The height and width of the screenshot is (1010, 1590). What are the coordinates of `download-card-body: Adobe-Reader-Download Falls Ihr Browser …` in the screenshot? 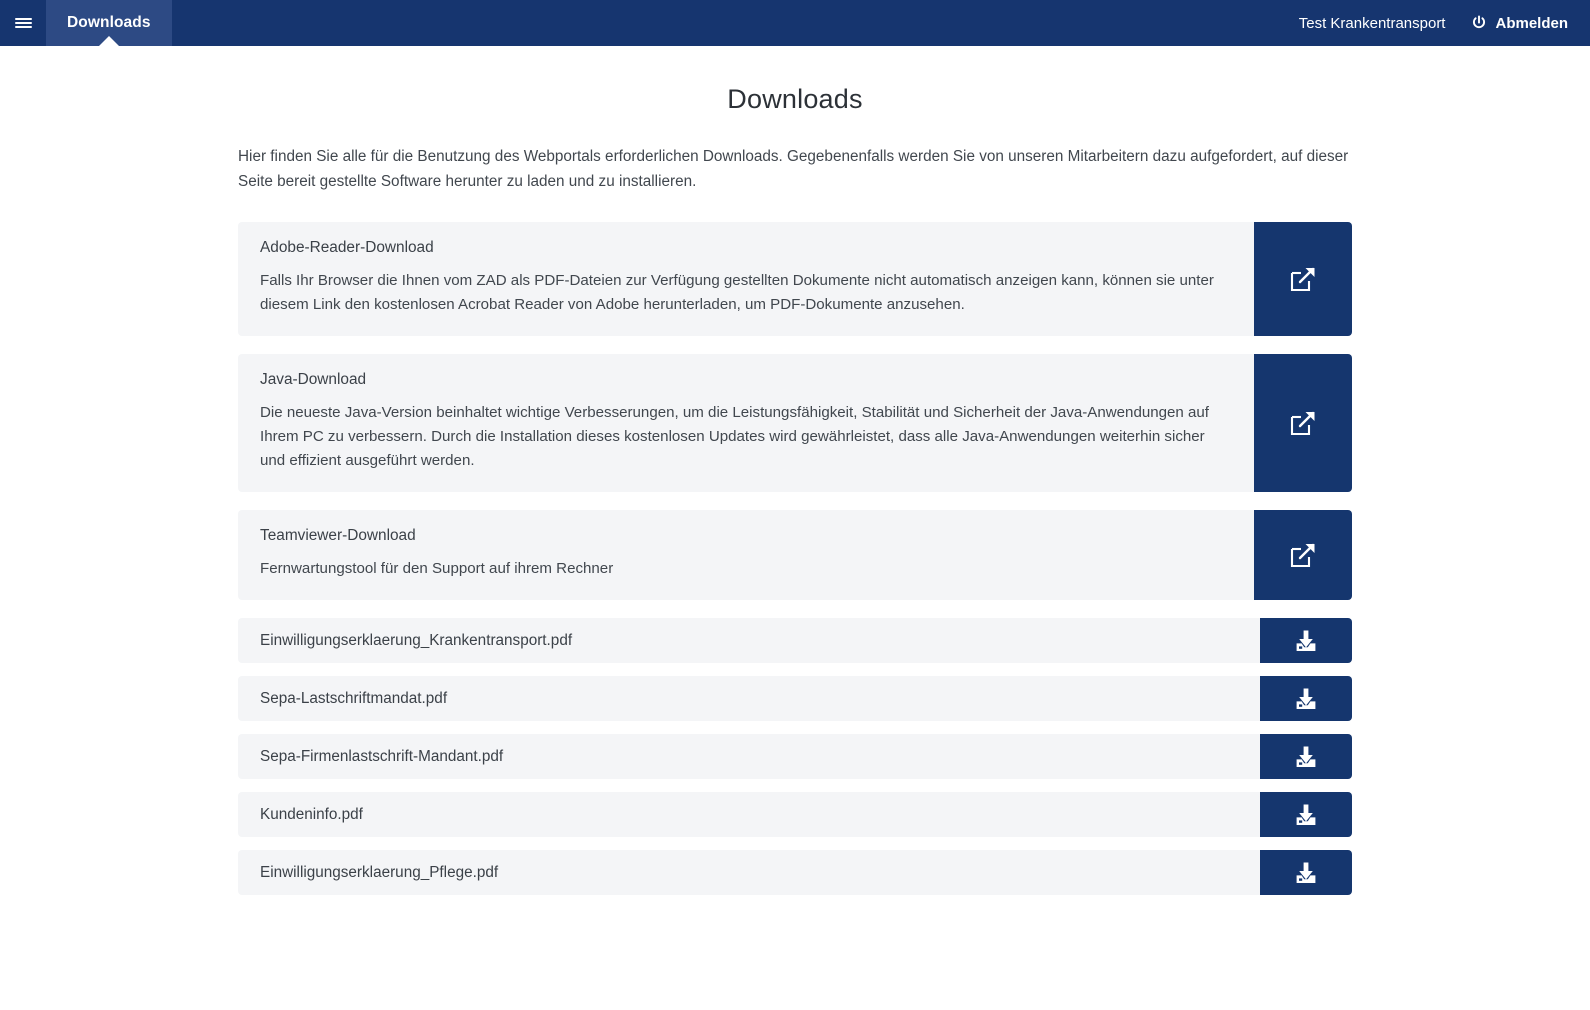 It's located at (746, 278).